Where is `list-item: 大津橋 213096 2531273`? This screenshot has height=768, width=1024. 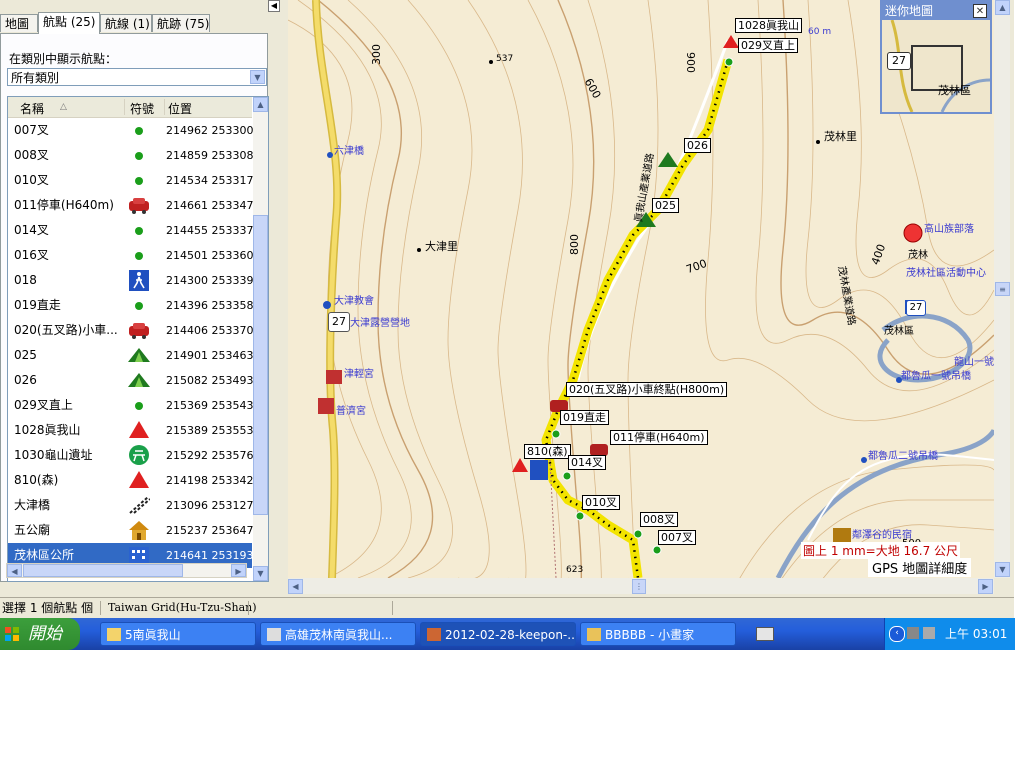 list-item: 大津橋 213096 2531273 is located at coordinates (134, 505).